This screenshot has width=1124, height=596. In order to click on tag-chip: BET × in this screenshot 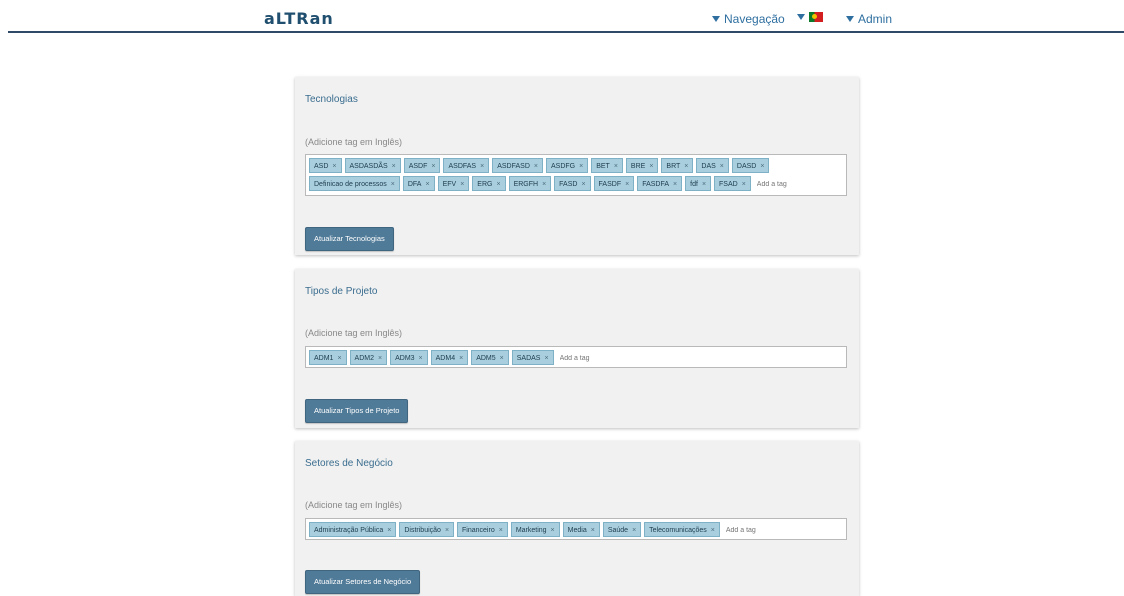, I will do `click(607, 165)`.